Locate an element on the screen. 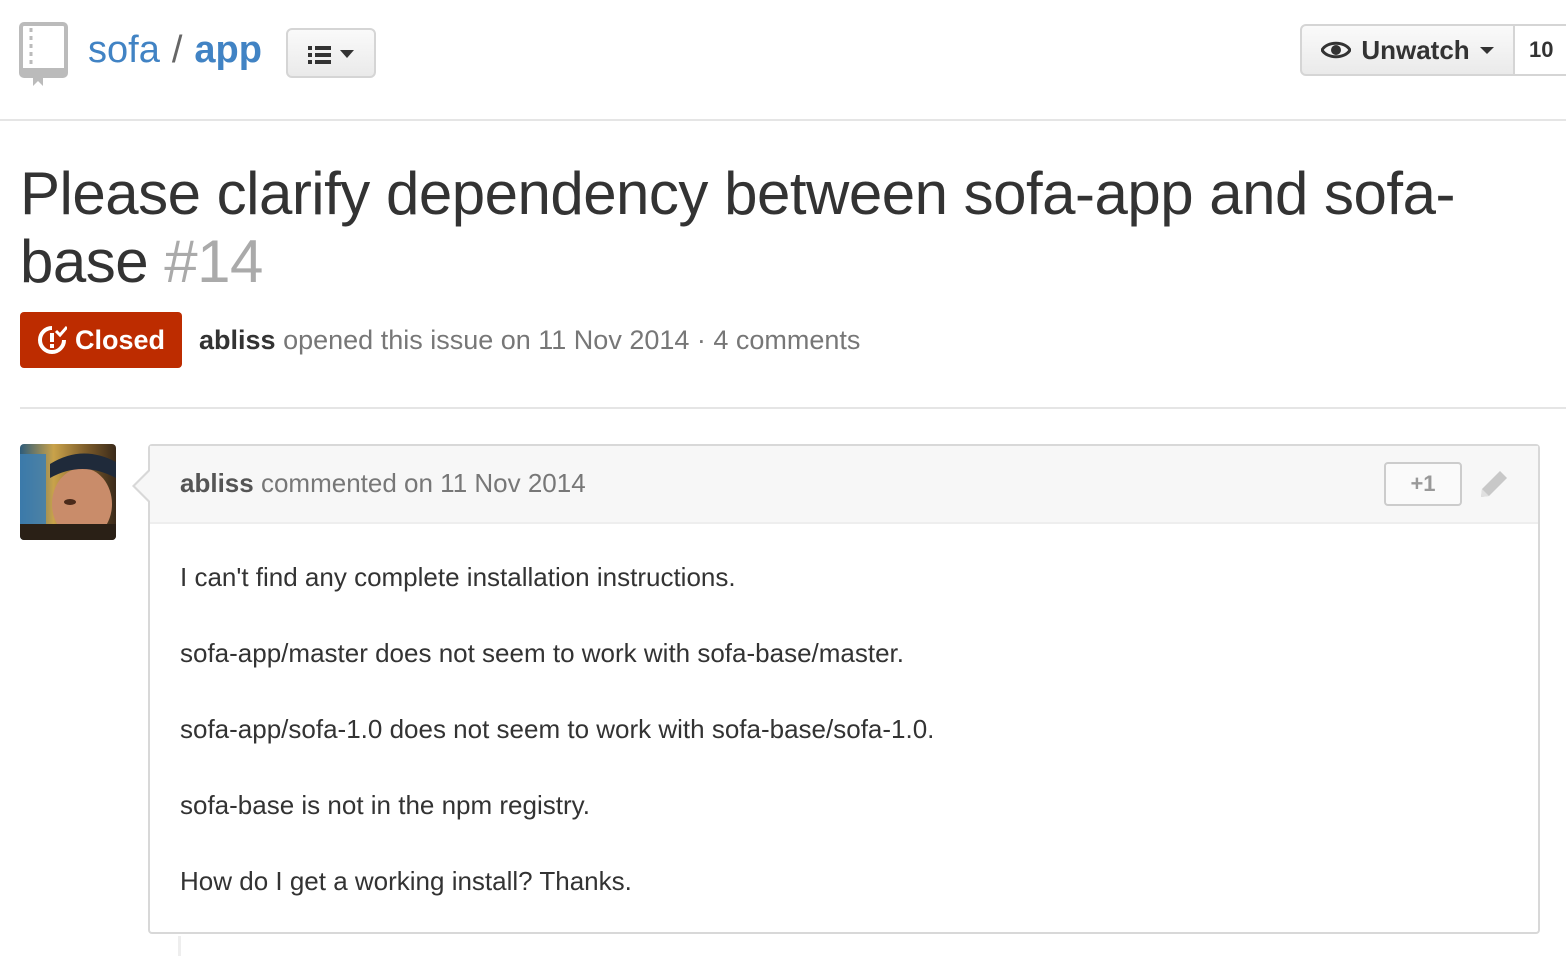 This screenshot has height=956, width=1566. repo-title: sofa / app is located at coordinates (175, 50).